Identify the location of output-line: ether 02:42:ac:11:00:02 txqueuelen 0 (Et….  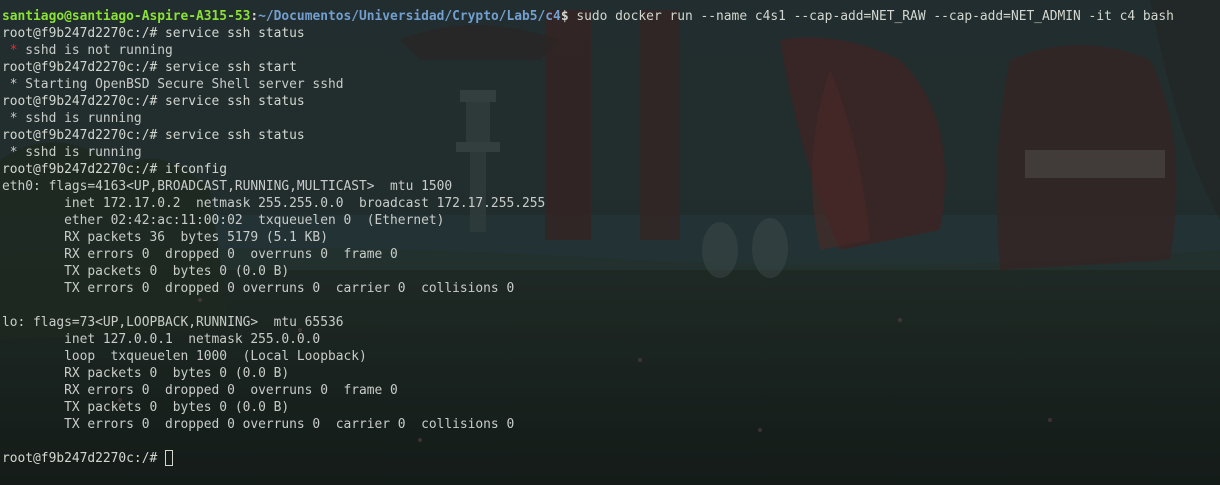
(223, 220).